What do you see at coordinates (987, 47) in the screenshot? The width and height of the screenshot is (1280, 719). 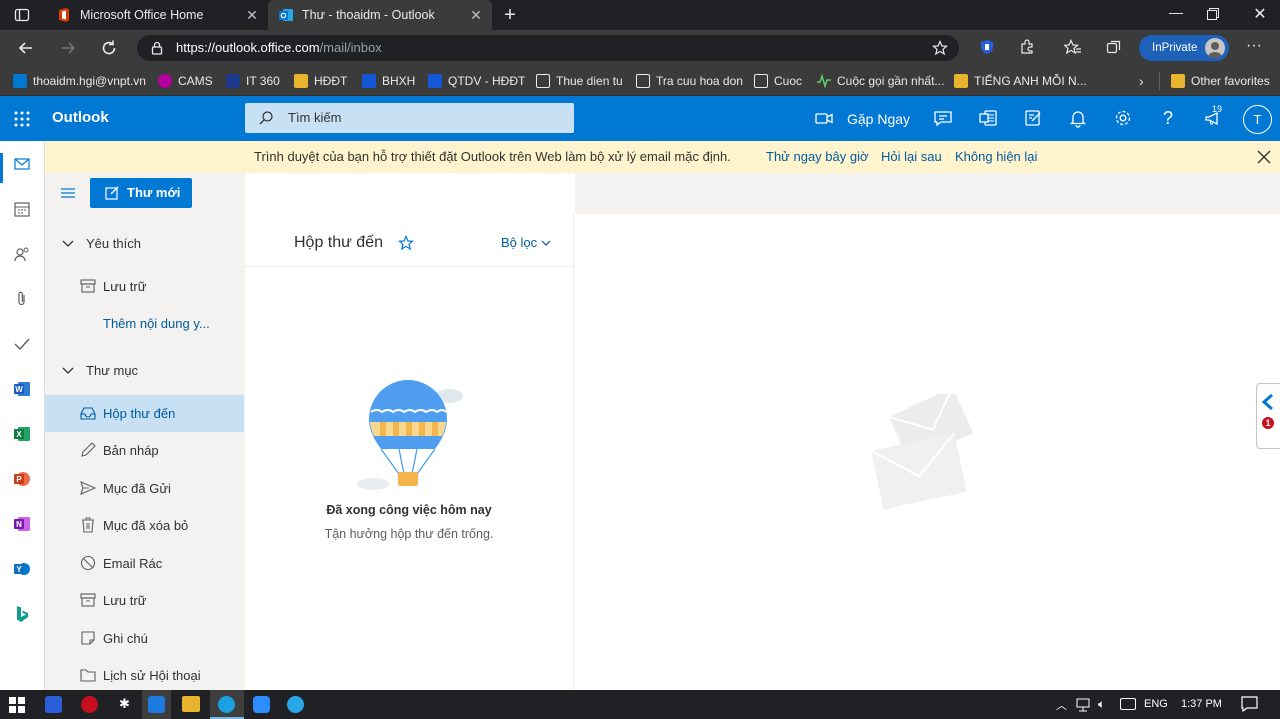 I see `extension-shield-icon` at bounding box center [987, 47].